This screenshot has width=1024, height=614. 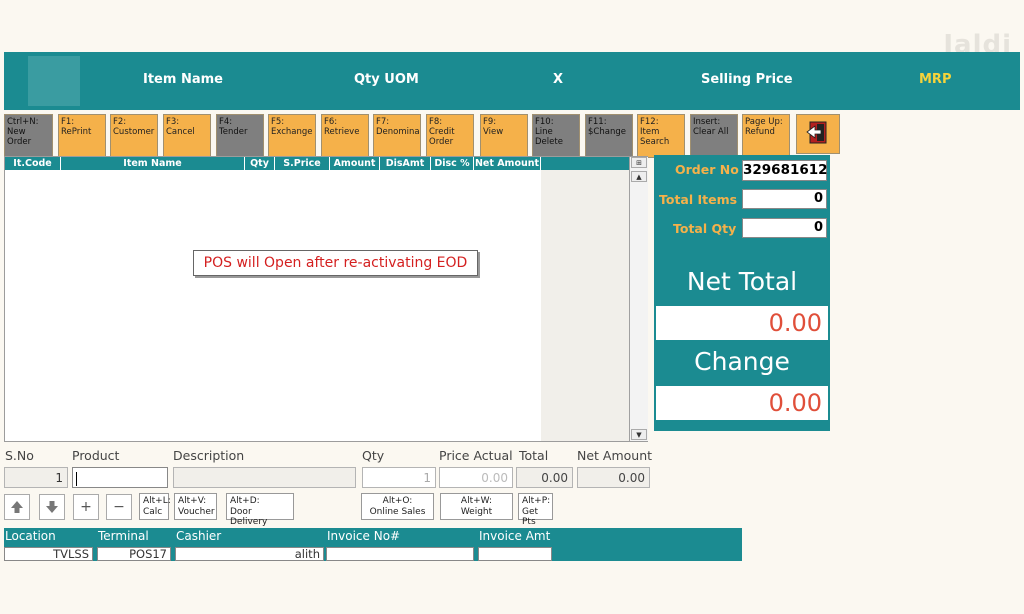 What do you see at coordinates (233, 132) in the screenshot?
I see `button-label: Tender` at bounding box center [233, 132].